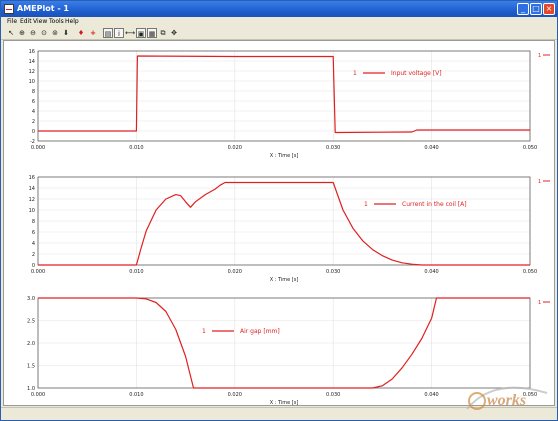  What do you see at coordinates (108, 33) in the screenshot?
I see `table-icon: ▤` at bounding box center [108, 33].